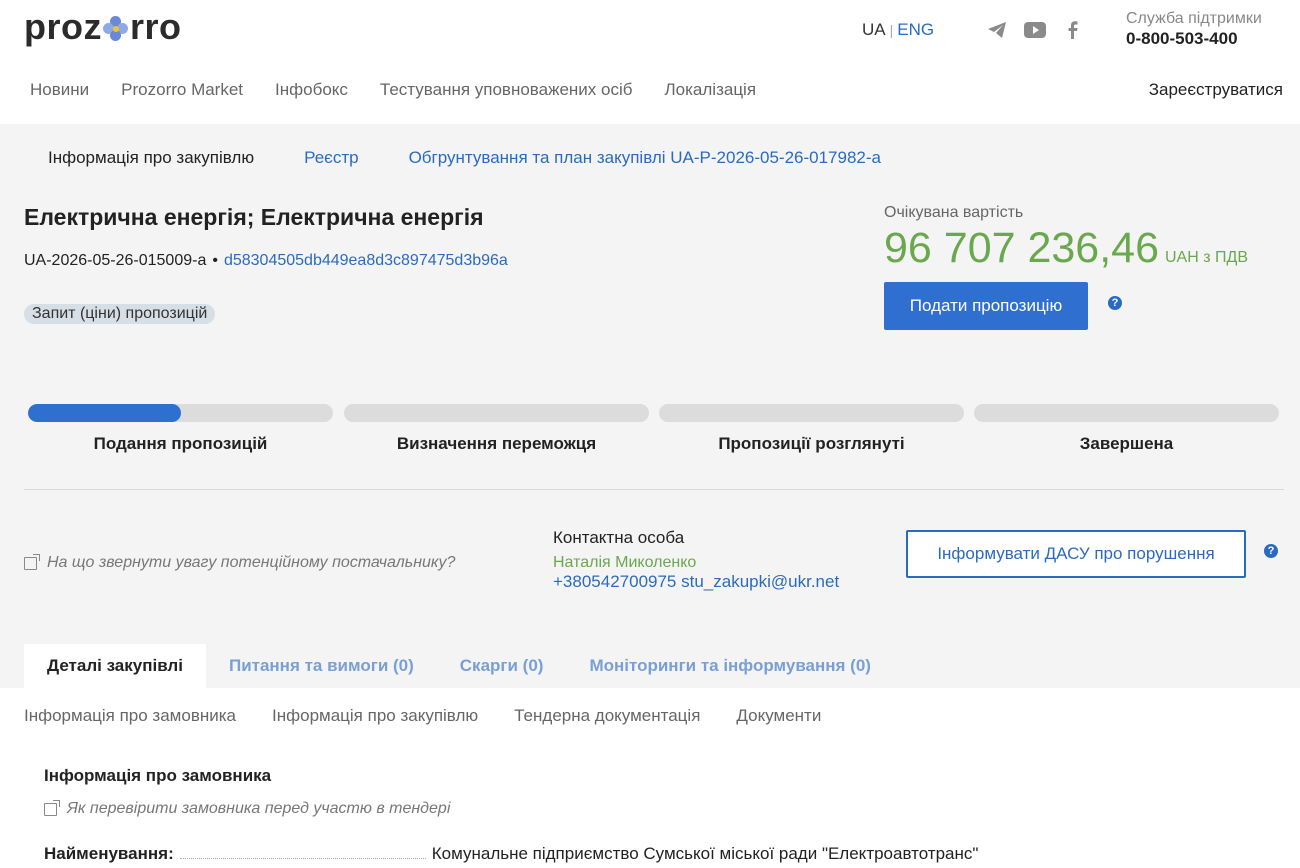 The image size is (1300, 868). What do you see at coordinates (115, 260) in the screenshot?
I see `tender-id: UA-2026-05-26-015009-a` at bounding box center [115, 260].